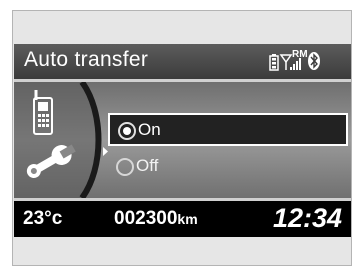  What do you see at coordinates (149, 129) in the screenshot?
I see `option-on-label: On` at bounding box center [149, 129].